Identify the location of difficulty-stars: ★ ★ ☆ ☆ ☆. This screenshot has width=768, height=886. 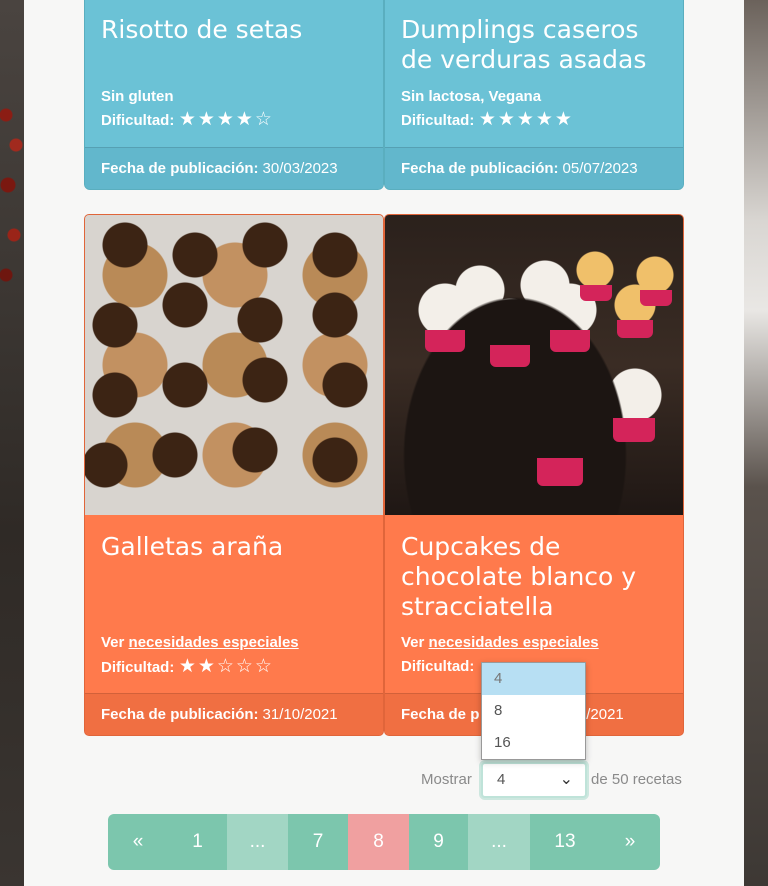
(225, 666).